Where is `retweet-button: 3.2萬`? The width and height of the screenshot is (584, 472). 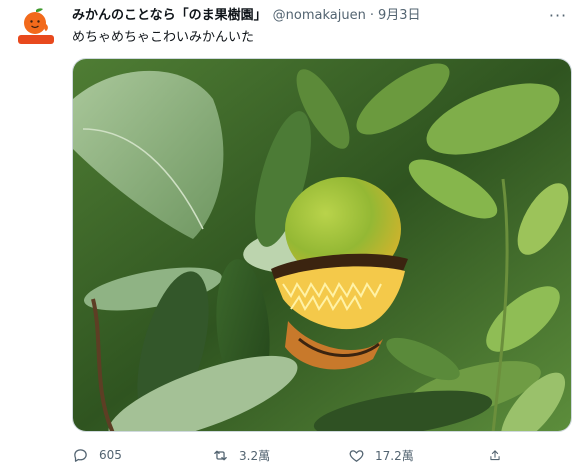
retweet-button: 3.2萬 is located at coordinates (280, 455).